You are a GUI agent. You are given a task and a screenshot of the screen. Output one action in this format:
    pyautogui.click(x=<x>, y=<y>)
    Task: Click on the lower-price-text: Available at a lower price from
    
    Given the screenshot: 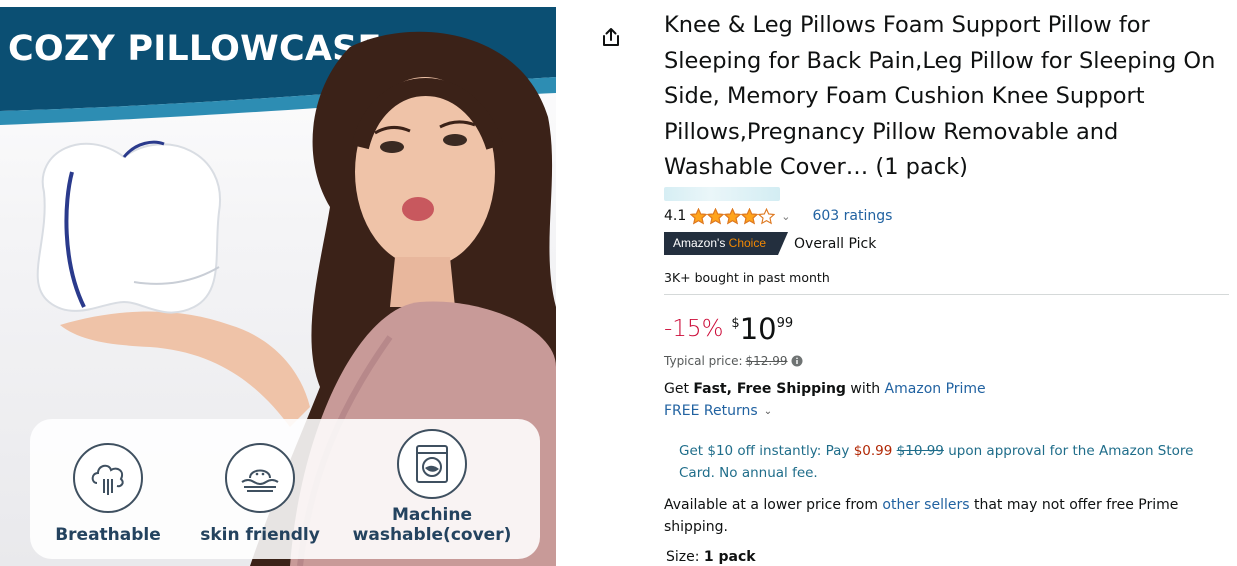 What is the action you would take?
    pyautogui.click(x=773, y=505)
    